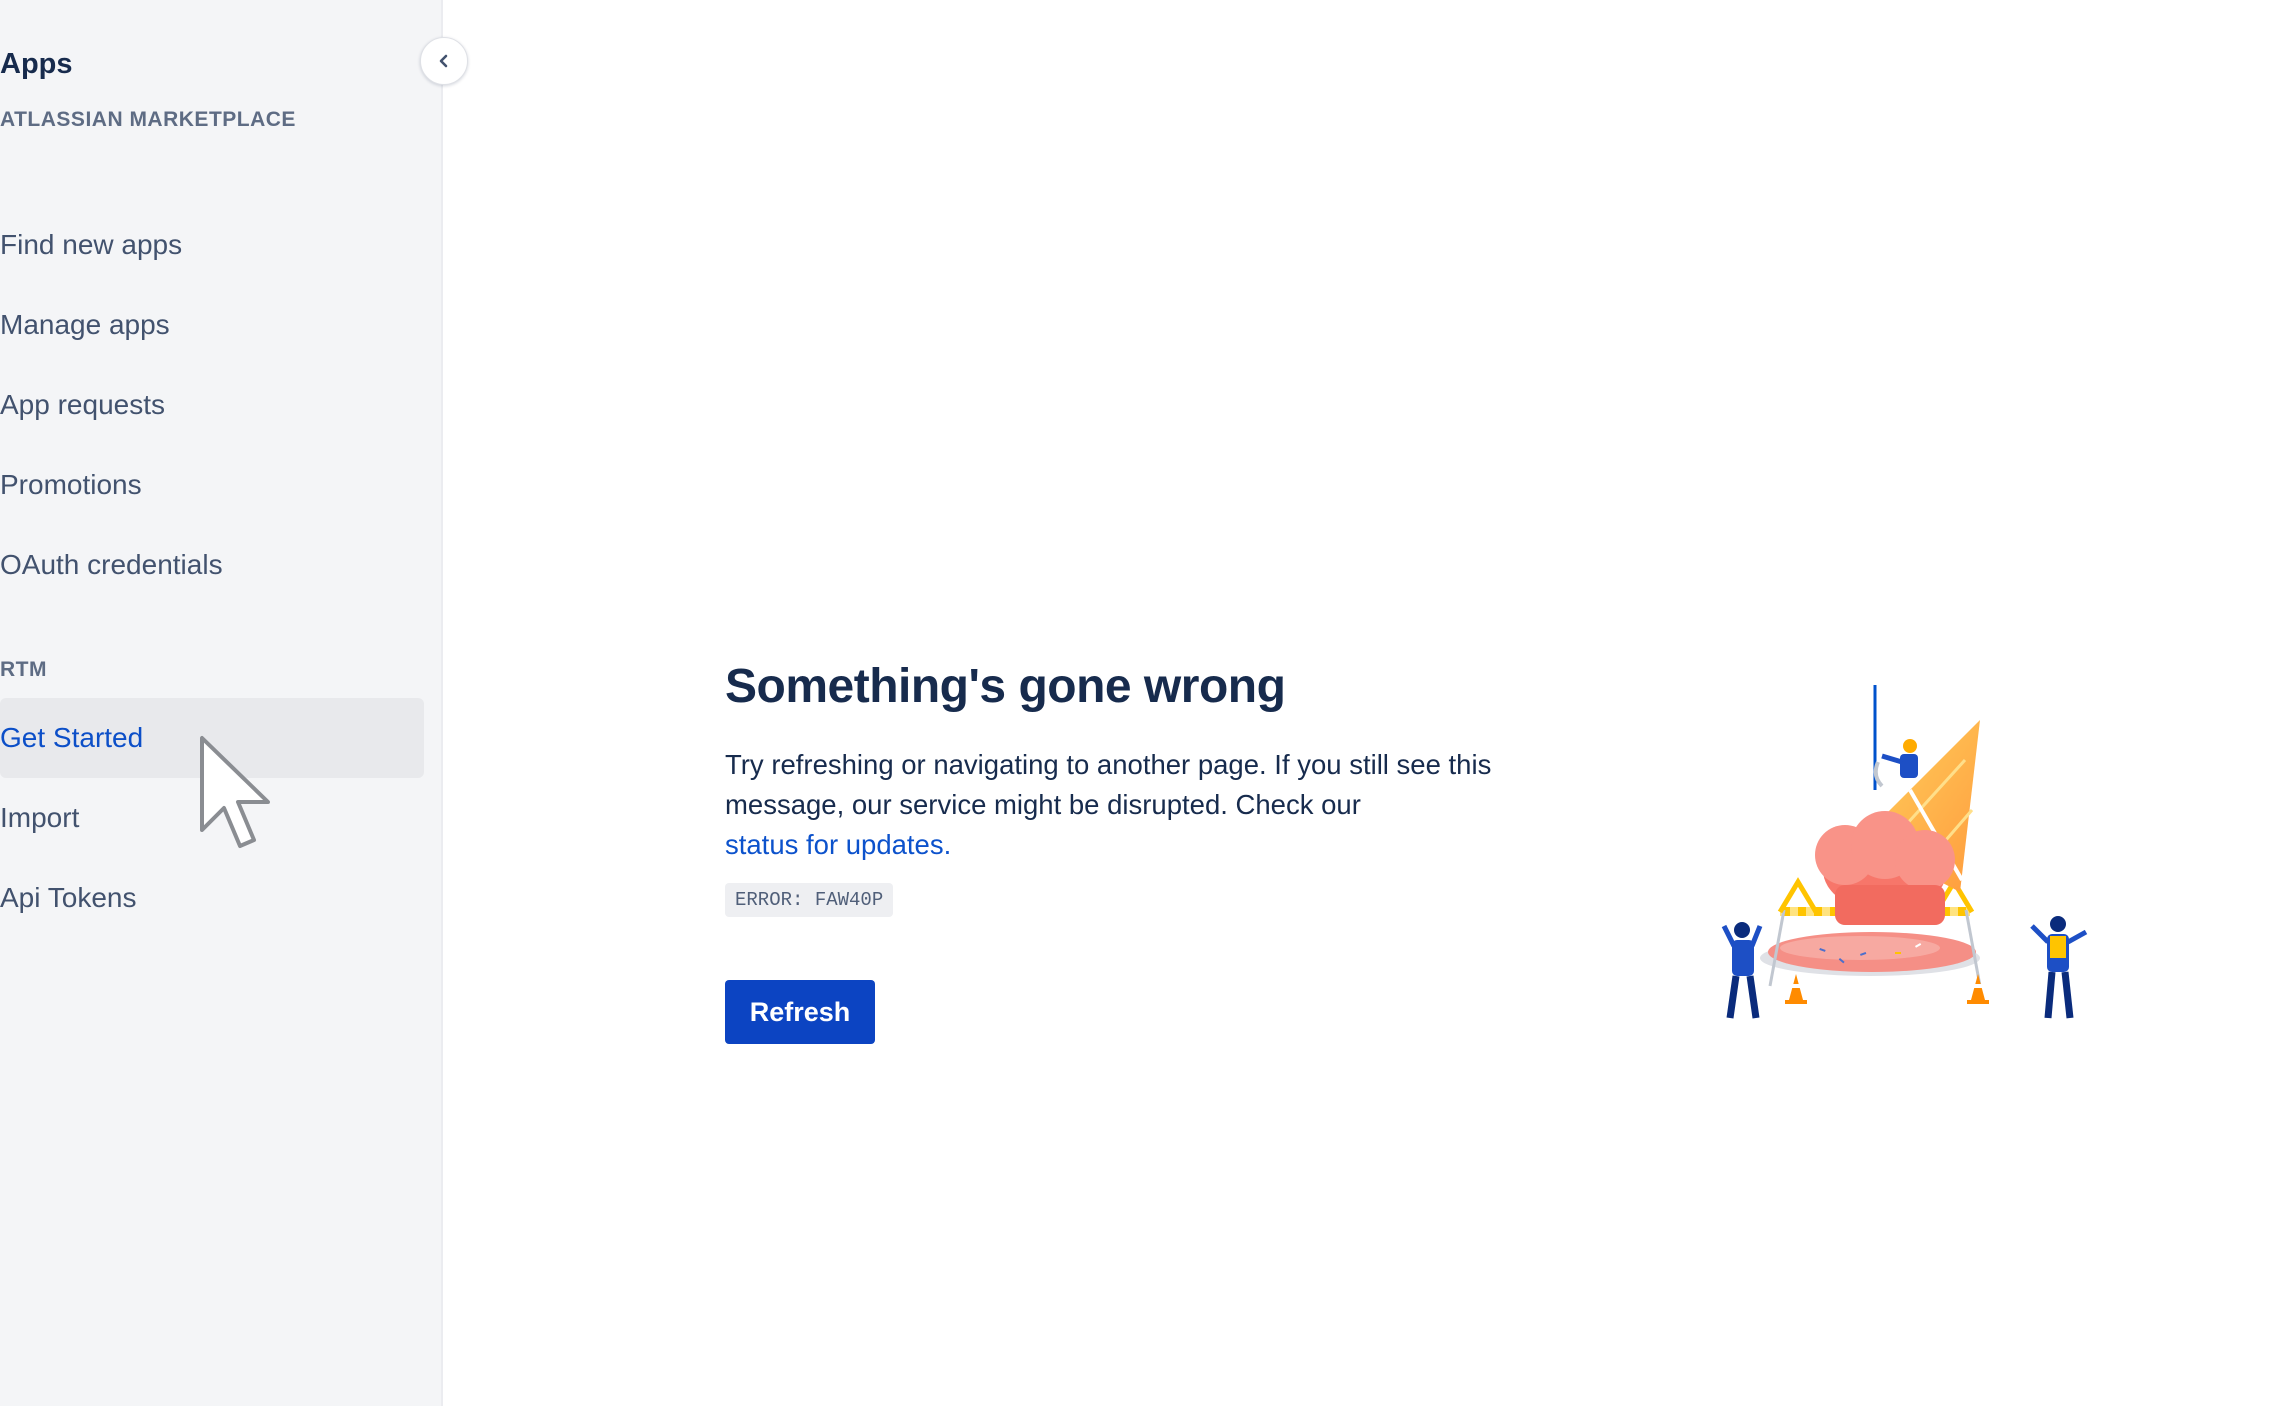 This screenshot has height=1406, width=2286. I want to click on sidebar-item-oauth-credentials: OAuth credentials, so click(212, 565).